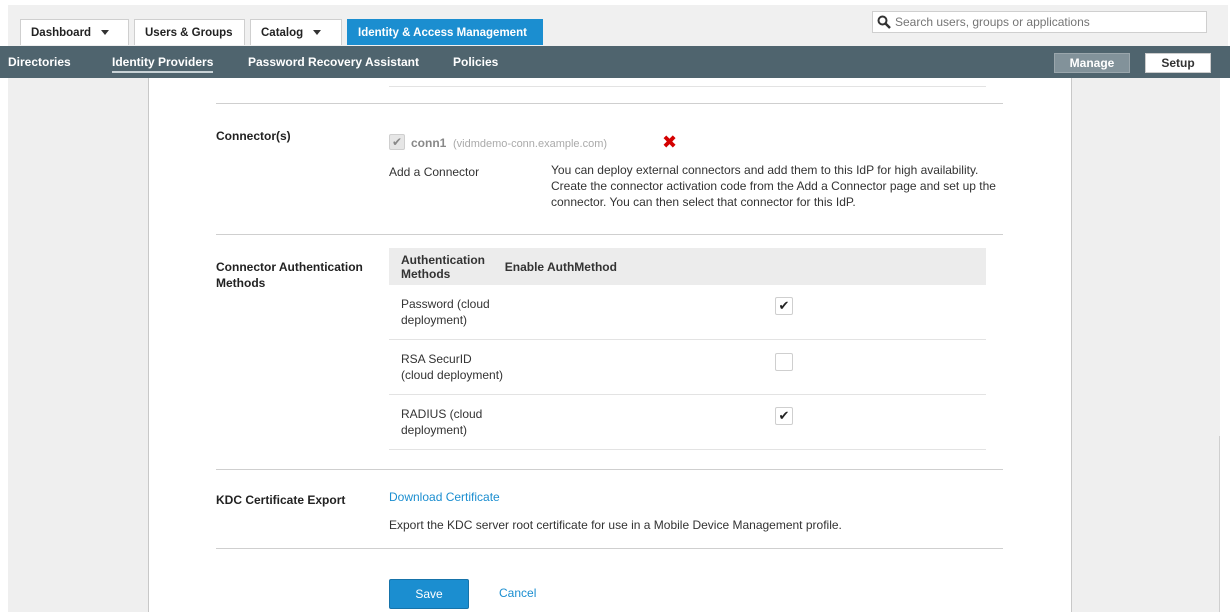  What do you see at coordinates (784, 416) in the screenshot?
I see `enable-radius-checkbox: ✔` at bounding box center [784, 416].